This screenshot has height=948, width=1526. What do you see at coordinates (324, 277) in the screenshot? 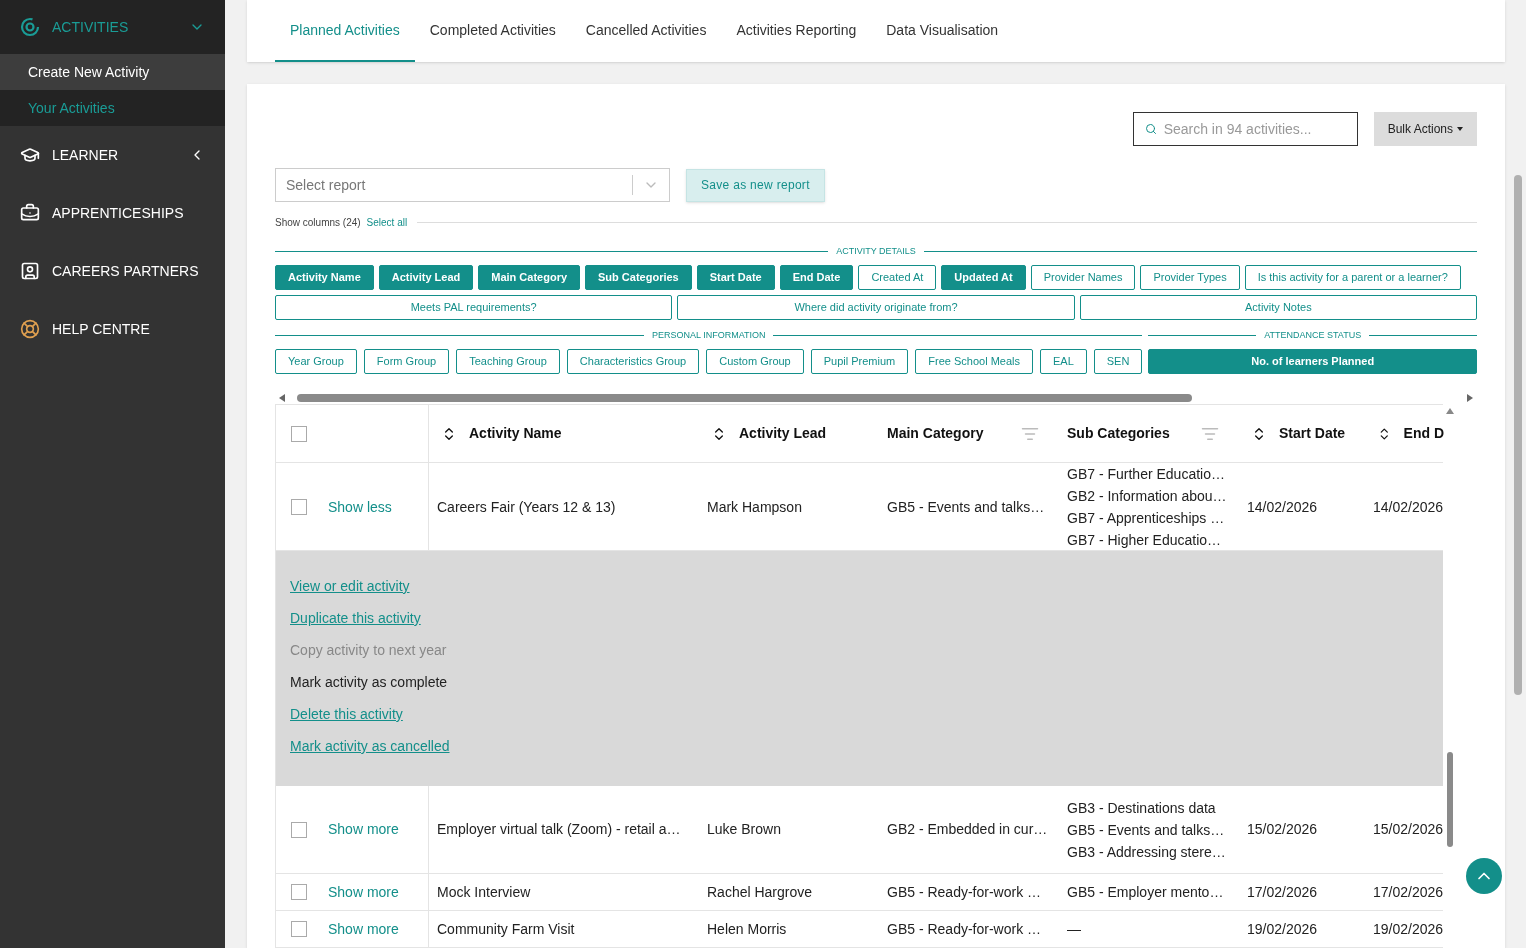
I see `column-toggle: Activity Name` at bounding box center [324, 277].